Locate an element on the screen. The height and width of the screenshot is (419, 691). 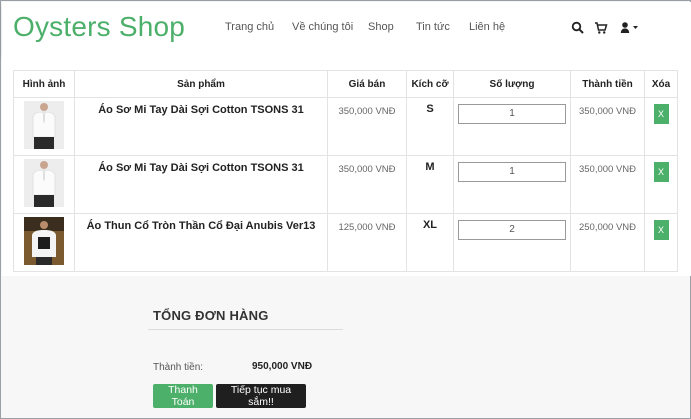
product-size: S is located at coordinates (430, 109).